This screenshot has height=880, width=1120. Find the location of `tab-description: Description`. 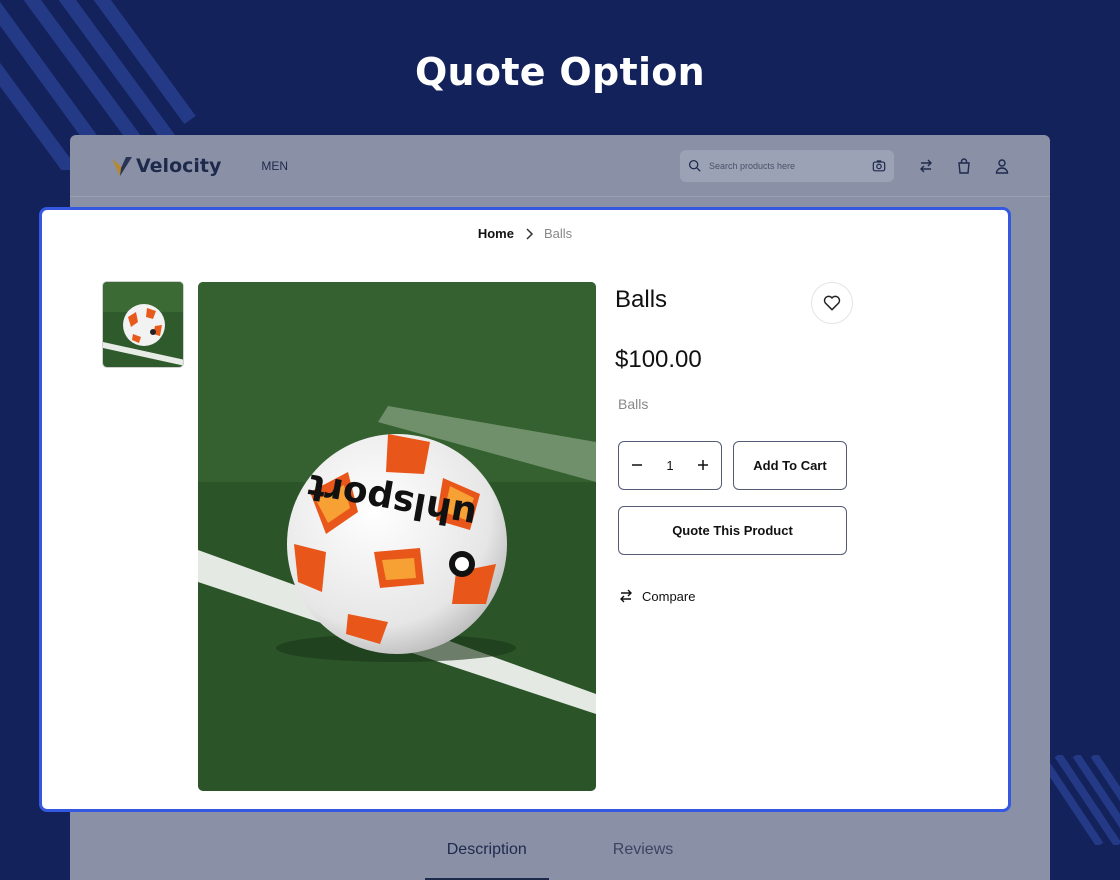

tab-description: Description is located at coordinates (486, 860).